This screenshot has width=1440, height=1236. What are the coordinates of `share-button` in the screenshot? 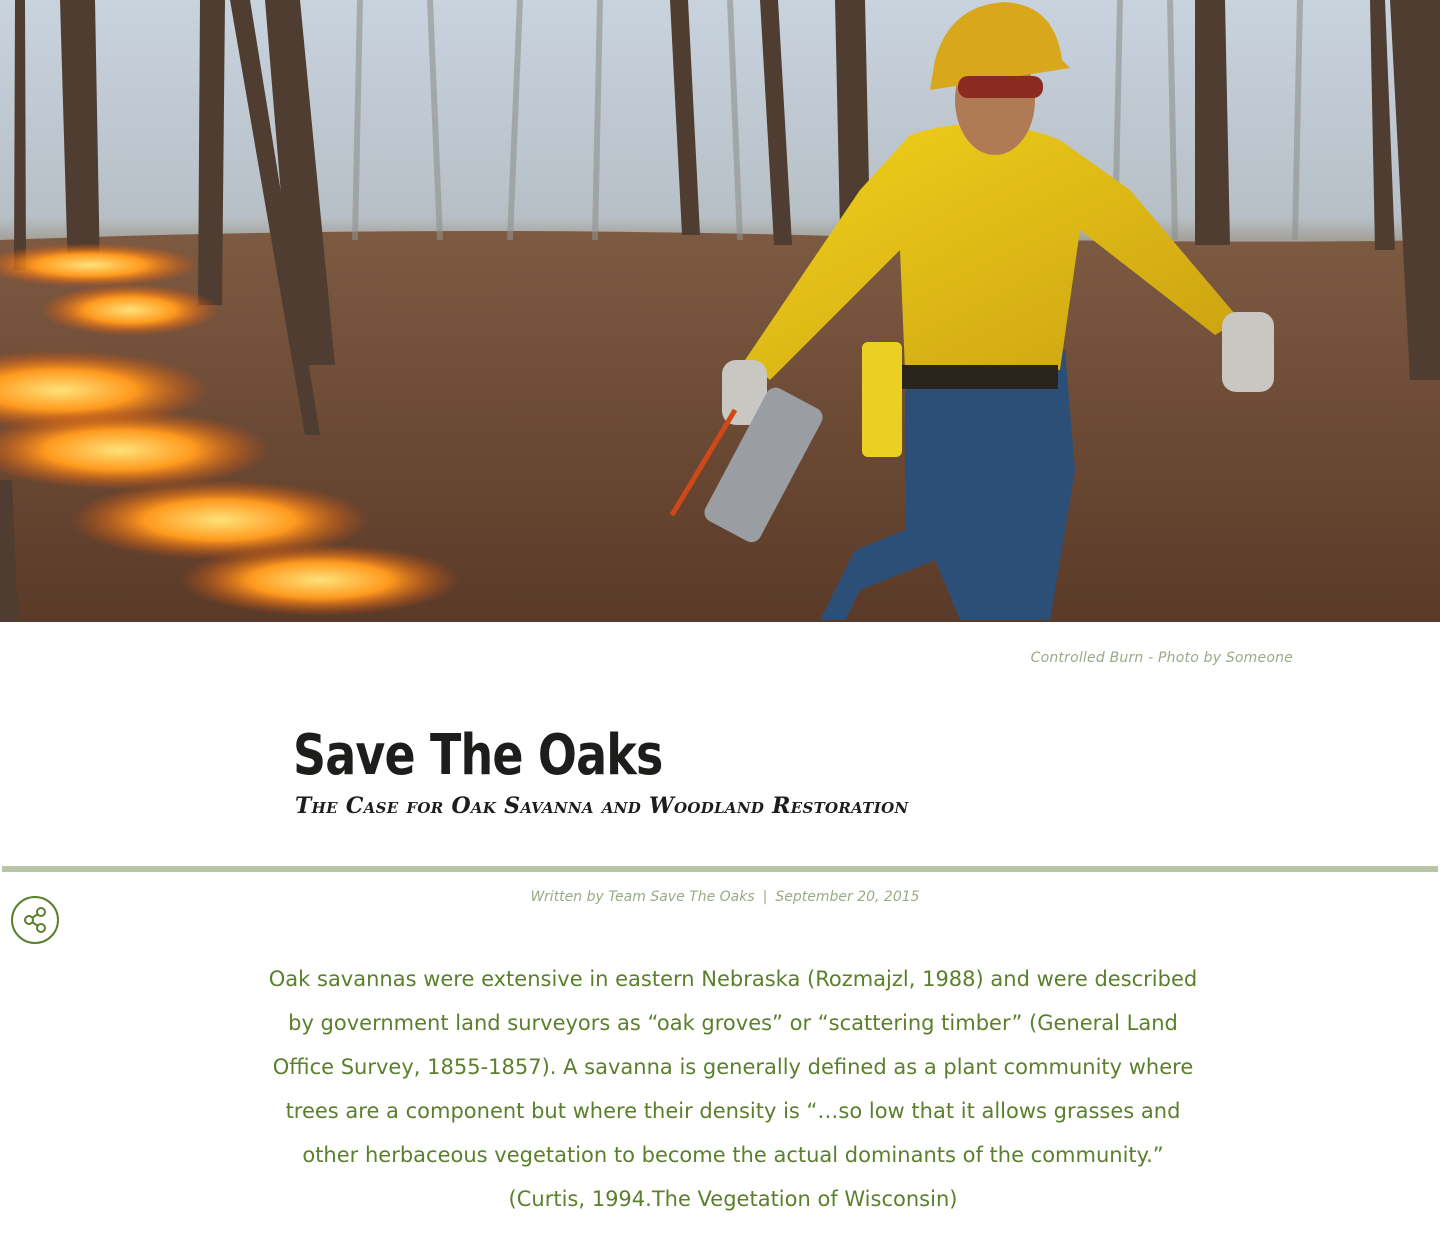 It's located at (35, 920).